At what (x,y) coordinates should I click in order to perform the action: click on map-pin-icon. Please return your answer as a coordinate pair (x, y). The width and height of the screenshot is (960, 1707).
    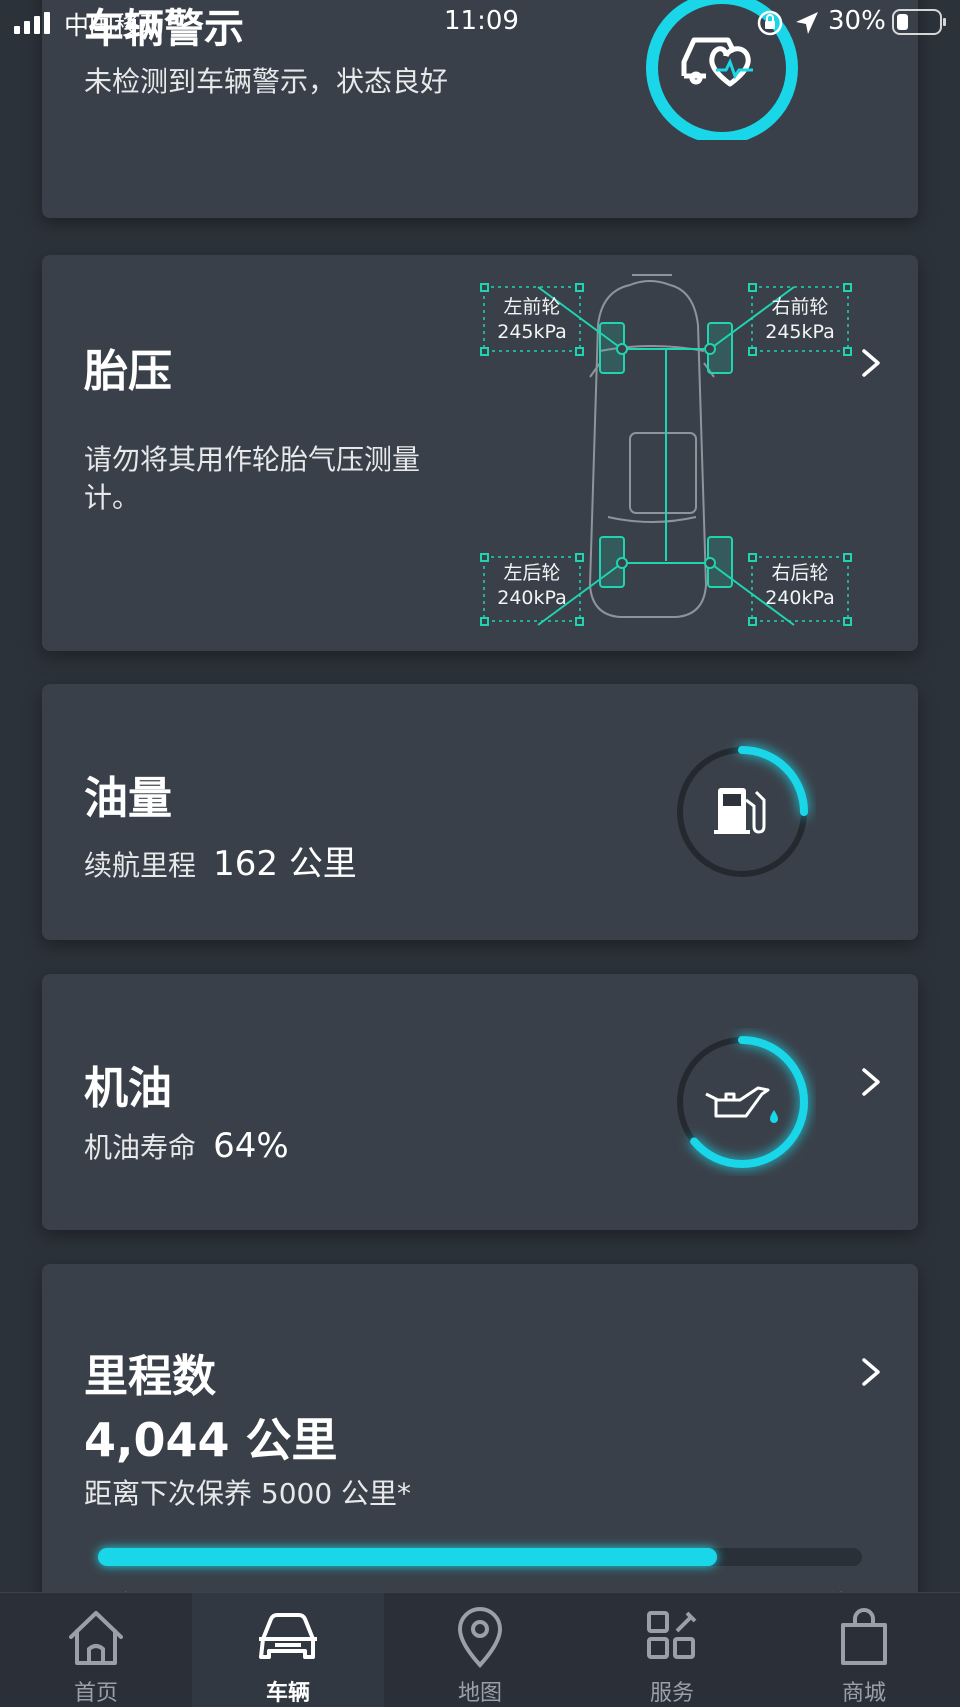
    Looking at the image, I should click on (480, 1637).